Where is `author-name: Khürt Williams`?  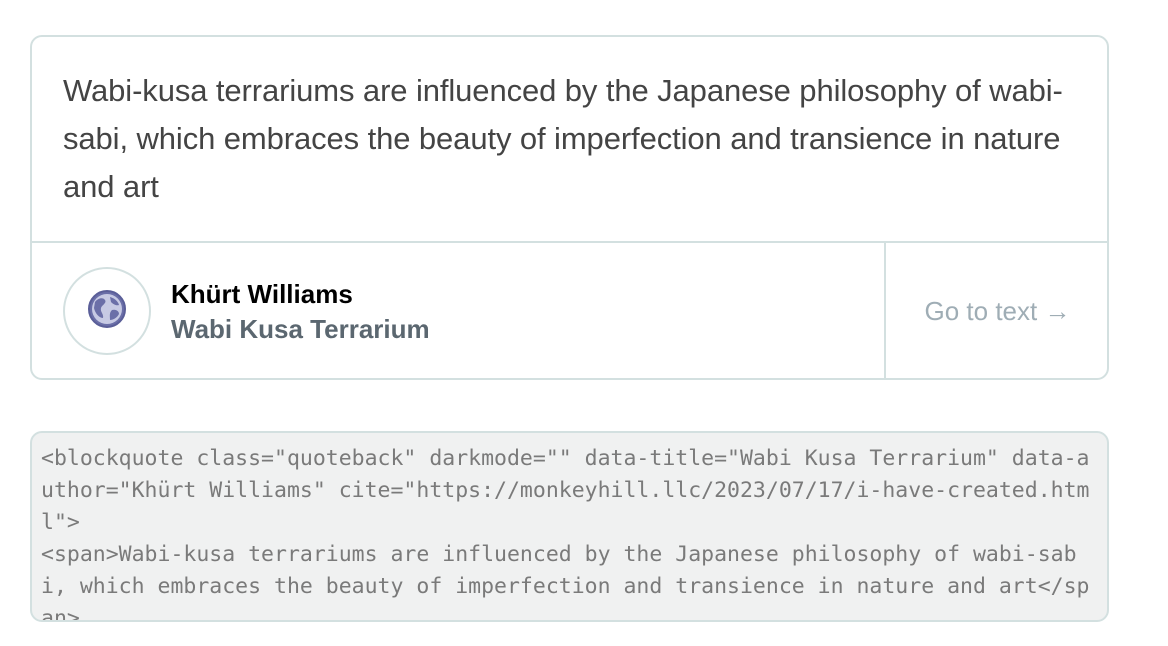
author-name: Khürt Williams is located at coordinates (262, 294).